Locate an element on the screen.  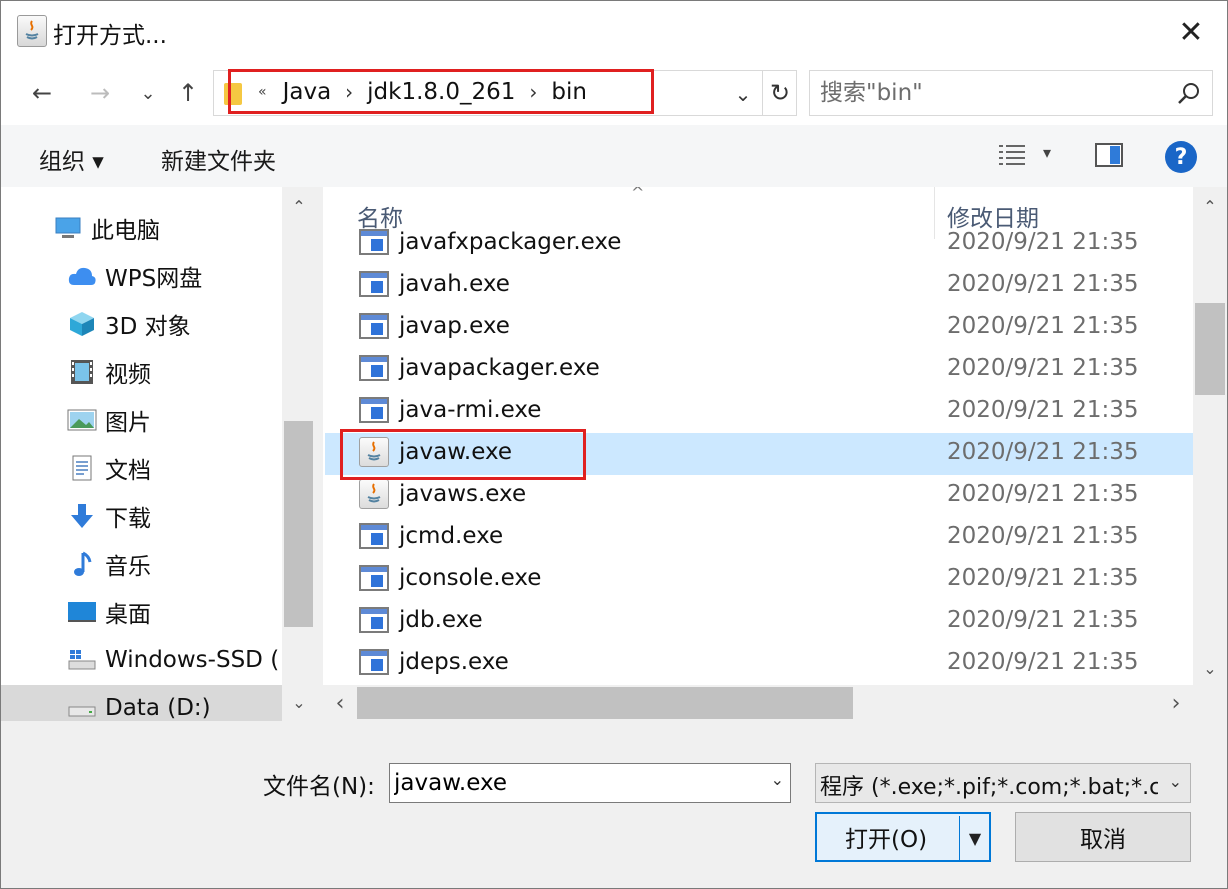
sidebar-item-data-drive: Data (D:) is located at coordinates (141, 703).